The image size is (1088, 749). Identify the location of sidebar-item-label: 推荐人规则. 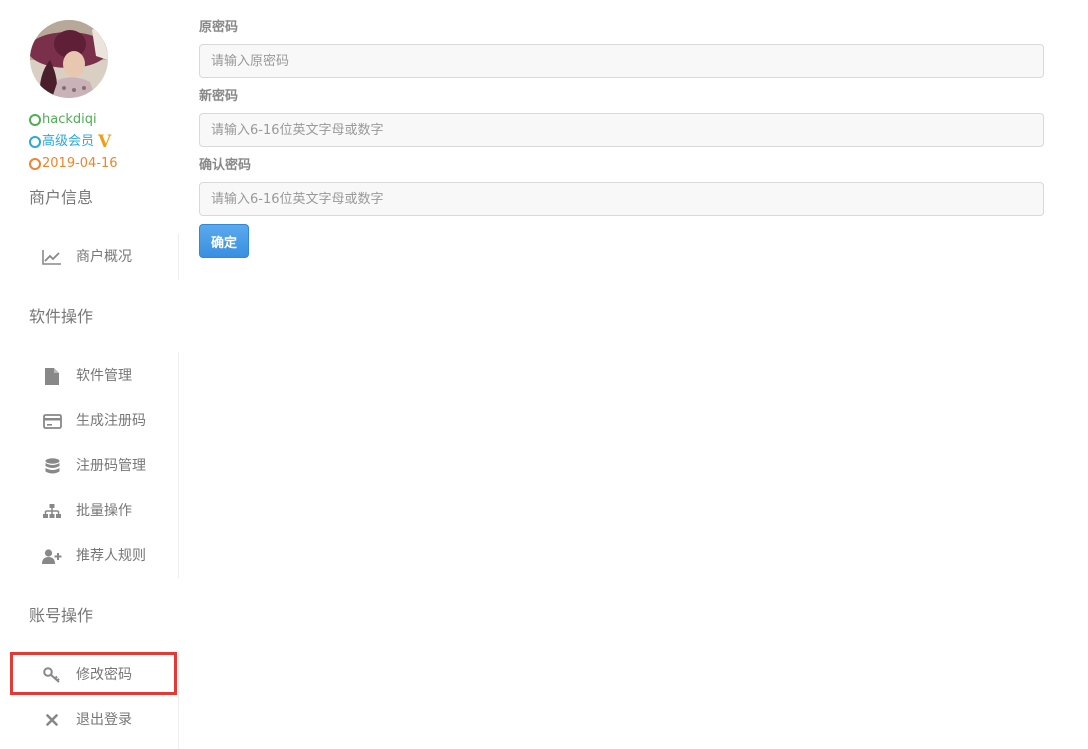
(111, 556).